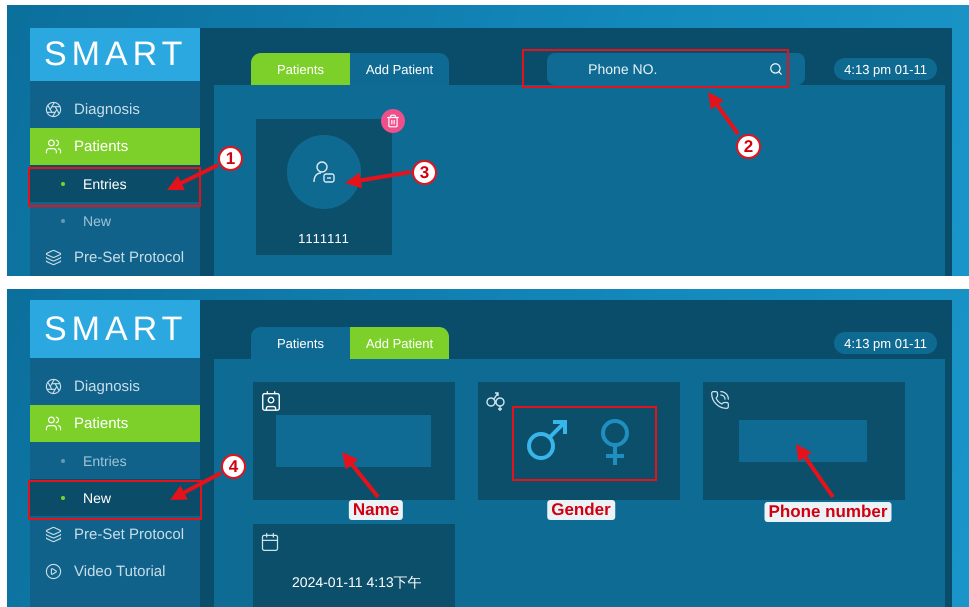 This screenshot has width=969, height=607. What do you see at coordinates (581, 510) in the screenshot?
I see `annotation-label: Gender` at bounding box center [581, 510].